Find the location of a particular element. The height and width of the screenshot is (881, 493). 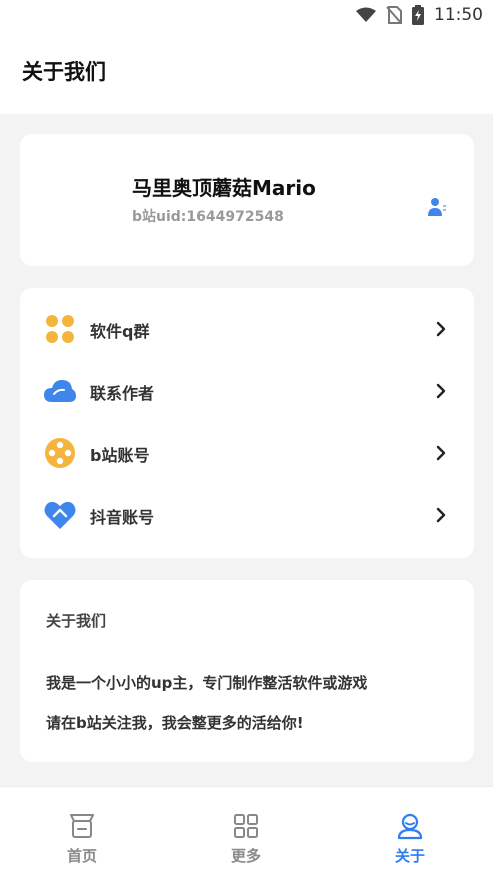

cloud-icon is located at coordinates (60, 391).